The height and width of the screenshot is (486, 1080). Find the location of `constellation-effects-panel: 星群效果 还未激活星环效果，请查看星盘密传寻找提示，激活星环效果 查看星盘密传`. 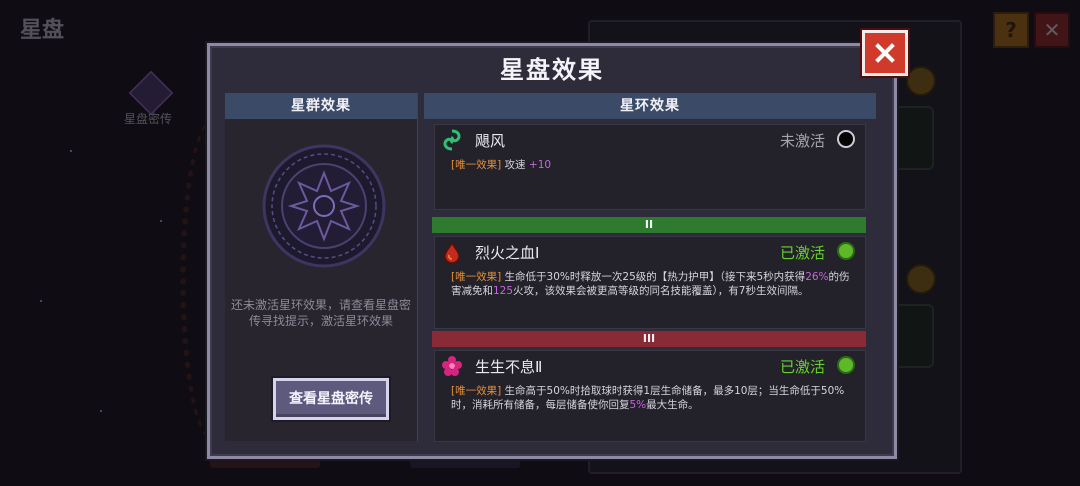

constellation-effects-panel: 星群效果 还未激活星环效果，请查看星盘密传寻找提示，激活星环效果 查看星盘密传 is located at coordinates (321, 267).